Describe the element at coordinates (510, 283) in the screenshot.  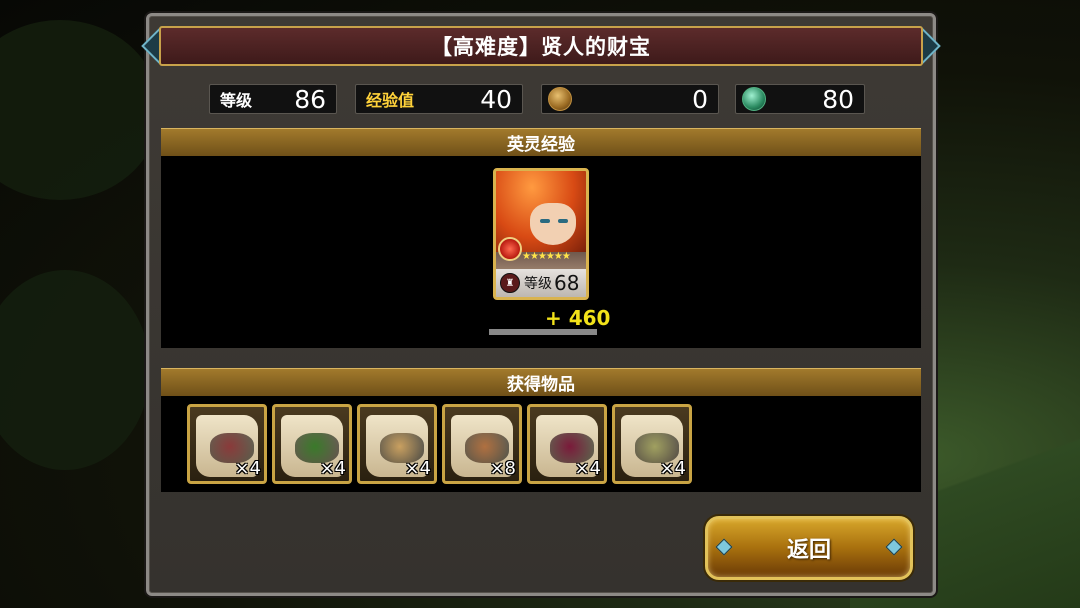
I see `class-icon: ♜` at that location.